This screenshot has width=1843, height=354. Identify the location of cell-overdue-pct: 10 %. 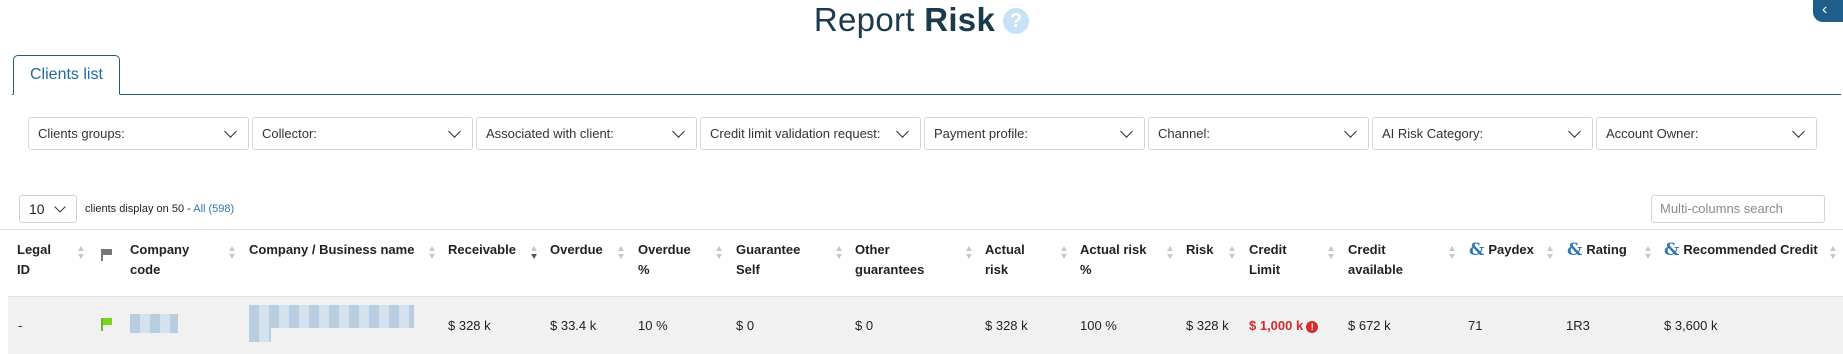
(653, 325).